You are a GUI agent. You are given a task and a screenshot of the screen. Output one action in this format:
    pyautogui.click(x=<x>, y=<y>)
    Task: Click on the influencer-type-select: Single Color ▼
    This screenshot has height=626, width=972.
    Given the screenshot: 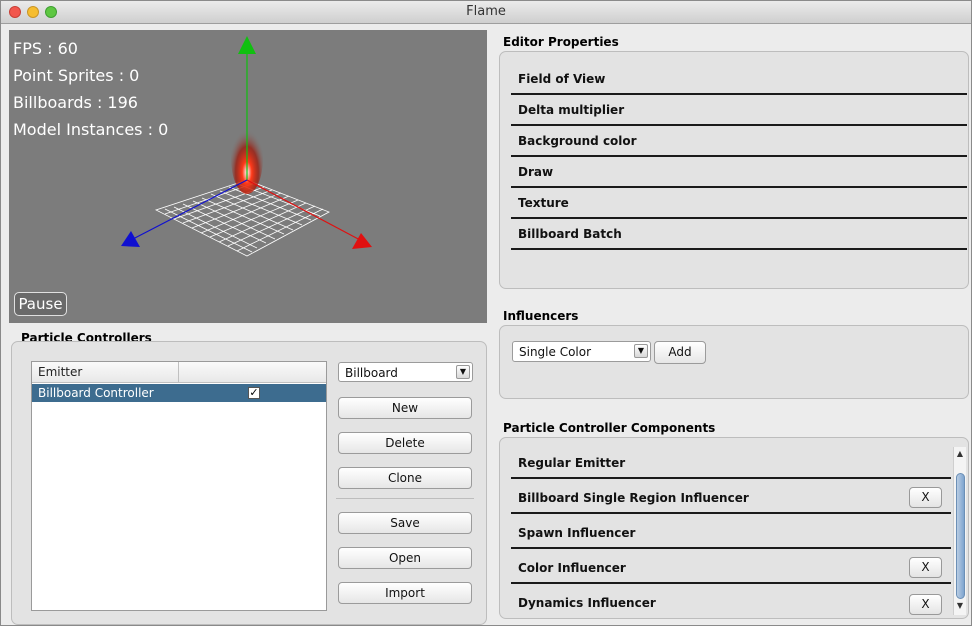 What is the action you would take?
    pyautogui.click(x=581, y=351)
    